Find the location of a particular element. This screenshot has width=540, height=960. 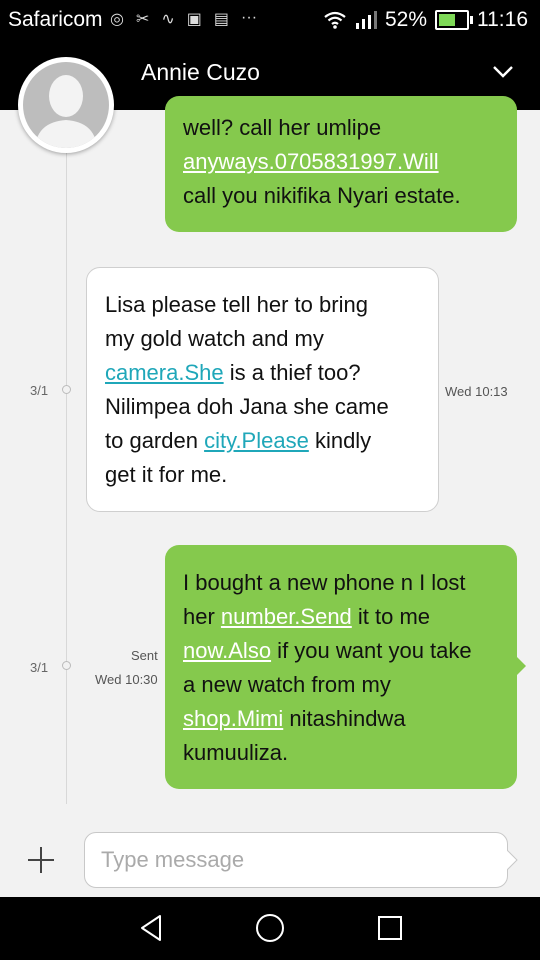

input-tail is located at coordinates (512, 860).